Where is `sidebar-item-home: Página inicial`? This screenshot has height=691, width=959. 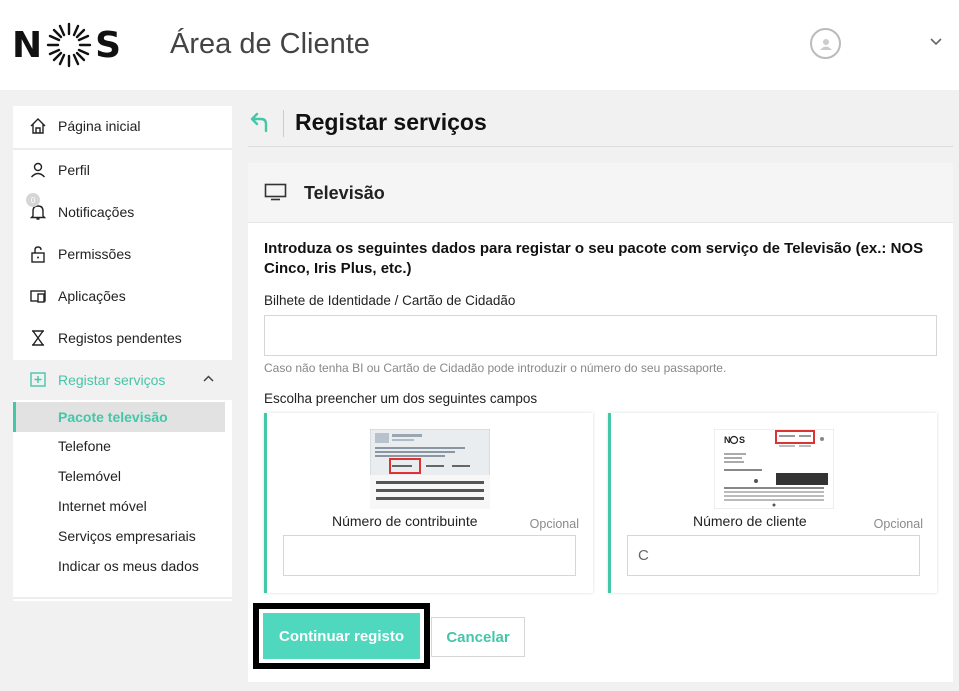 sidebar-item-home: Página inicial is located at coordinates (122, 126).